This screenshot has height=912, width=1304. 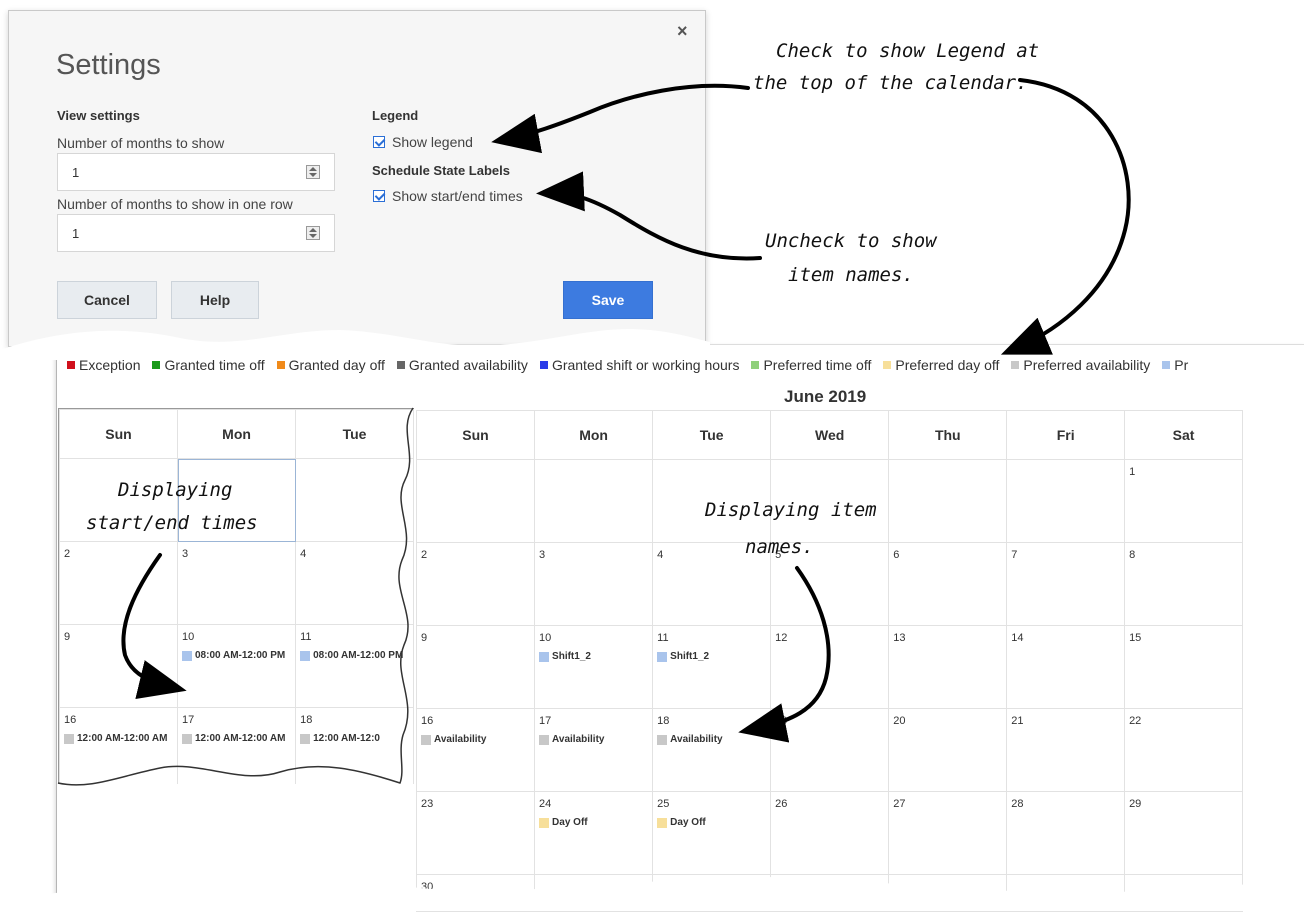 What do you see at coordinates (830, 833) in the screenshot?
I see `day-cell: 26` at bounding box center [830, 833].